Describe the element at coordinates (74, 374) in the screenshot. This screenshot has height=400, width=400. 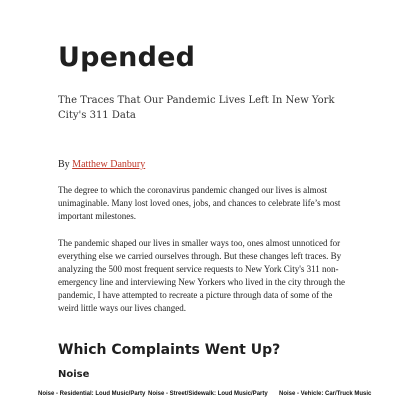
I see `subsection-heading: Noise` at that location.